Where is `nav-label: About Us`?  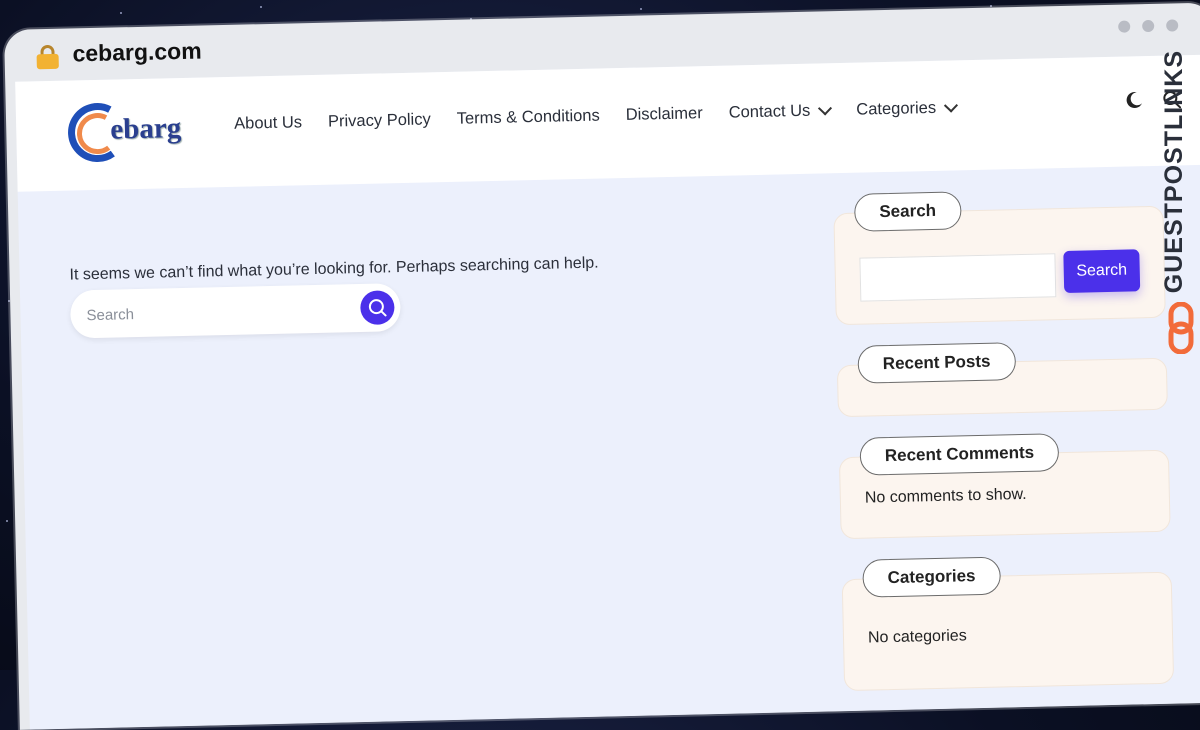 nav-label: About Us is located at coordinates (268, 123).